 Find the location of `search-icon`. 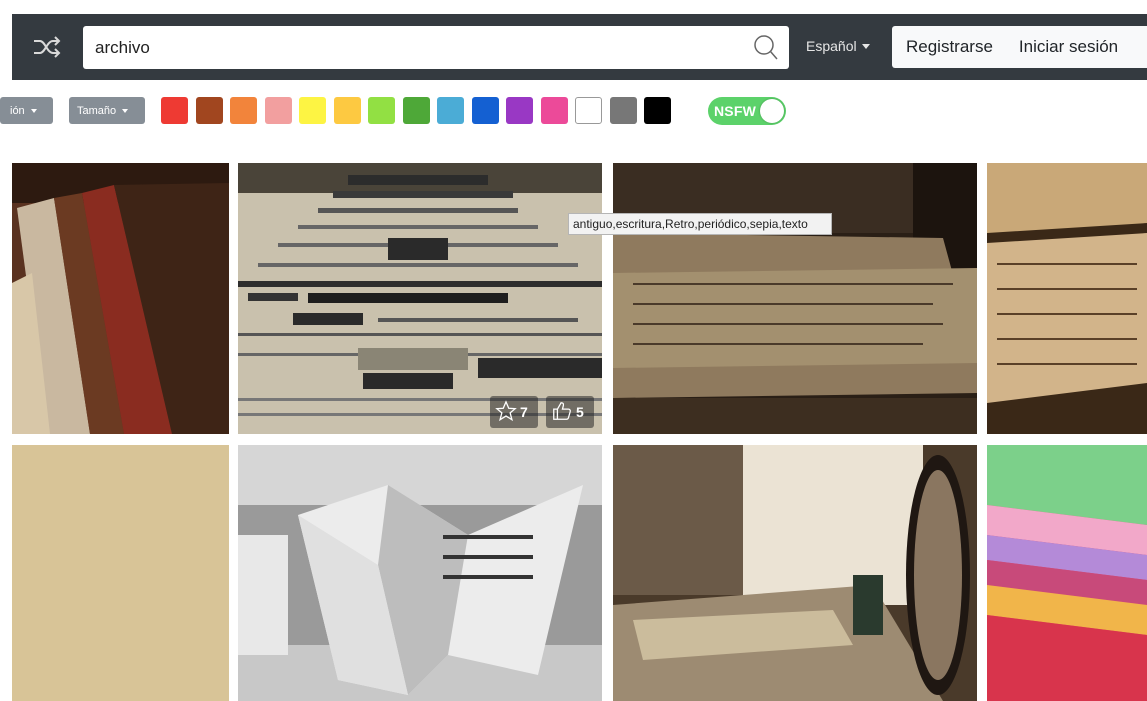

search-icon is located at coordinates (766, 50).